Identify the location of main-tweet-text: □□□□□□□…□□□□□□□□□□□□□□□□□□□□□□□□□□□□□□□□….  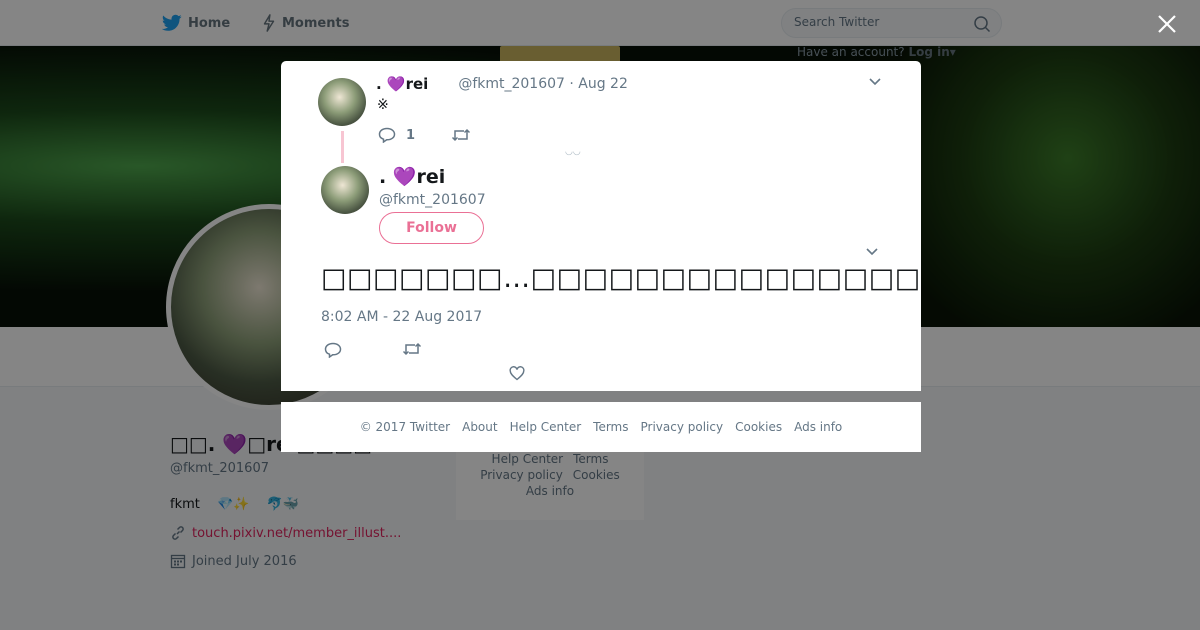
(621, 278).